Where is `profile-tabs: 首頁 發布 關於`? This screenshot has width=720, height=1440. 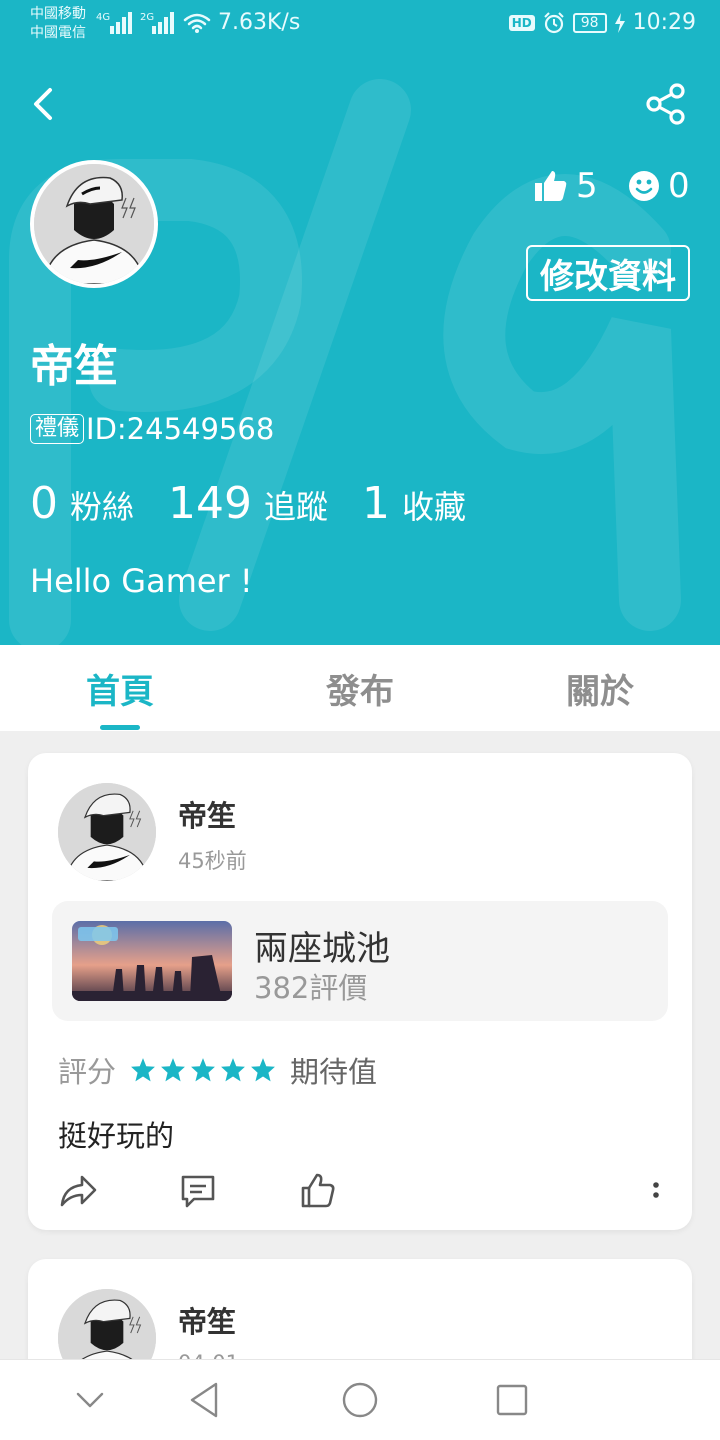 profile-tabs: 首頁 發布 關於 is located at coordinates (360, 688).